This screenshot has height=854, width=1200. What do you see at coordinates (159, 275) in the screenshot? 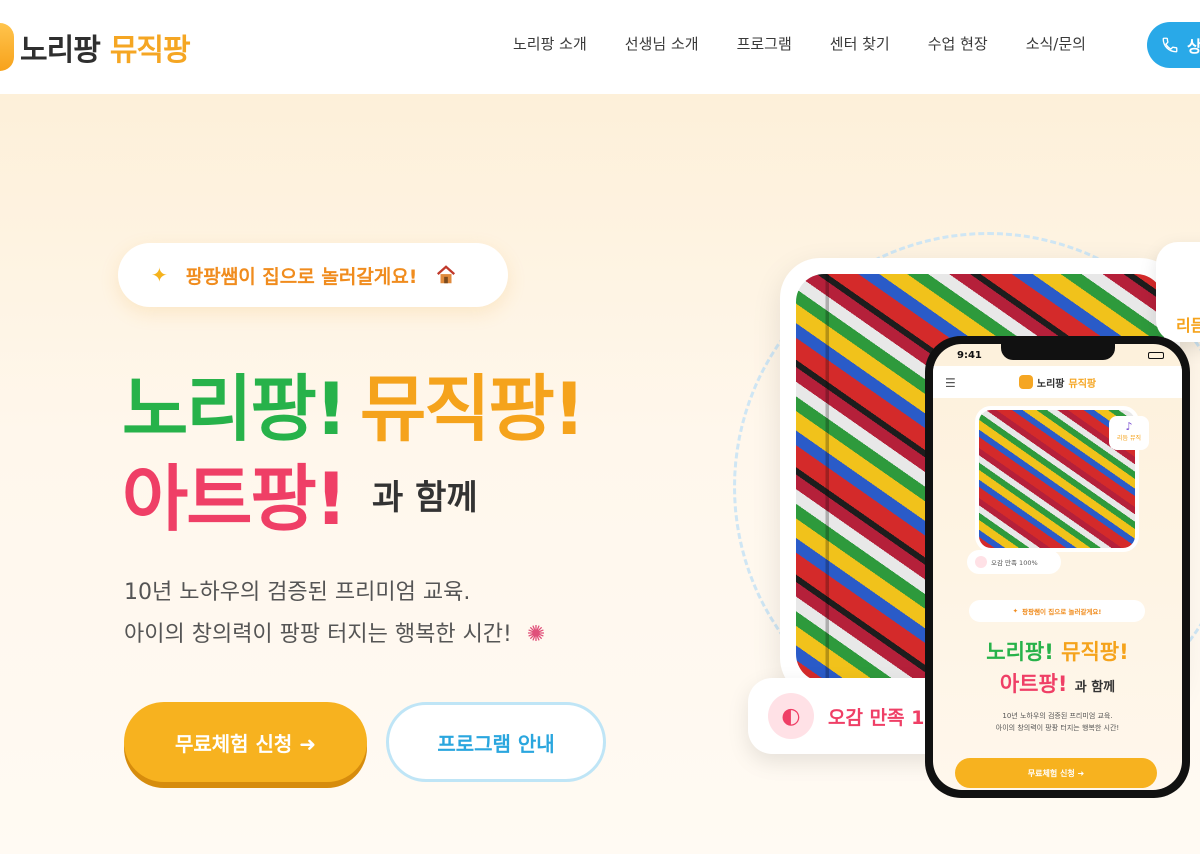
I see `sparkle-icon: ✦` at bounding box center [159, 275].